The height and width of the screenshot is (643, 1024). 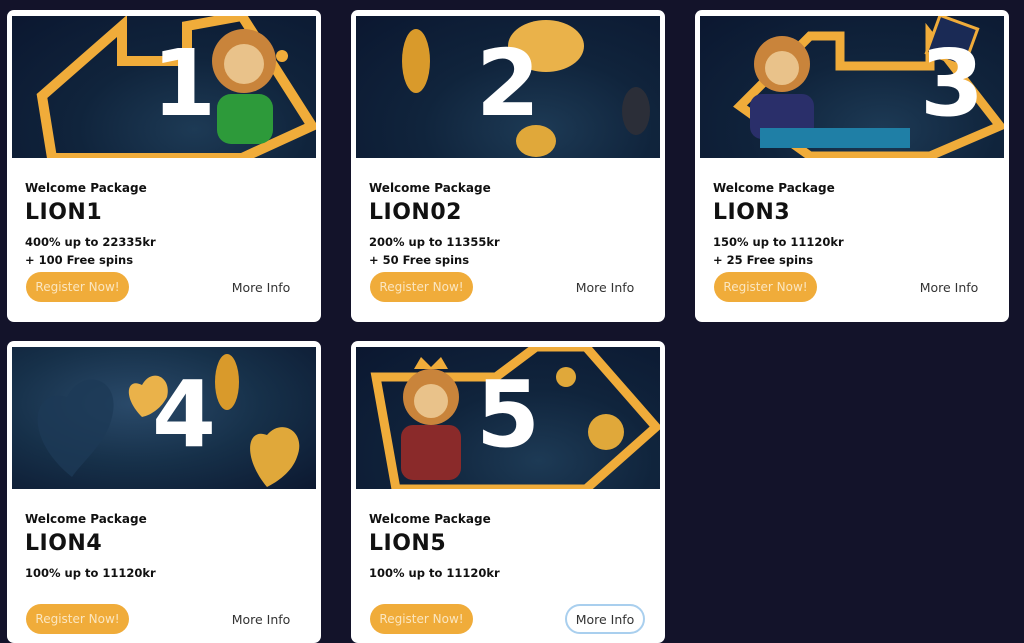 What do you see at coordinates (507, 83) in the screenshot?
I see `offer-number: 2` at bounding box center [507, 83].